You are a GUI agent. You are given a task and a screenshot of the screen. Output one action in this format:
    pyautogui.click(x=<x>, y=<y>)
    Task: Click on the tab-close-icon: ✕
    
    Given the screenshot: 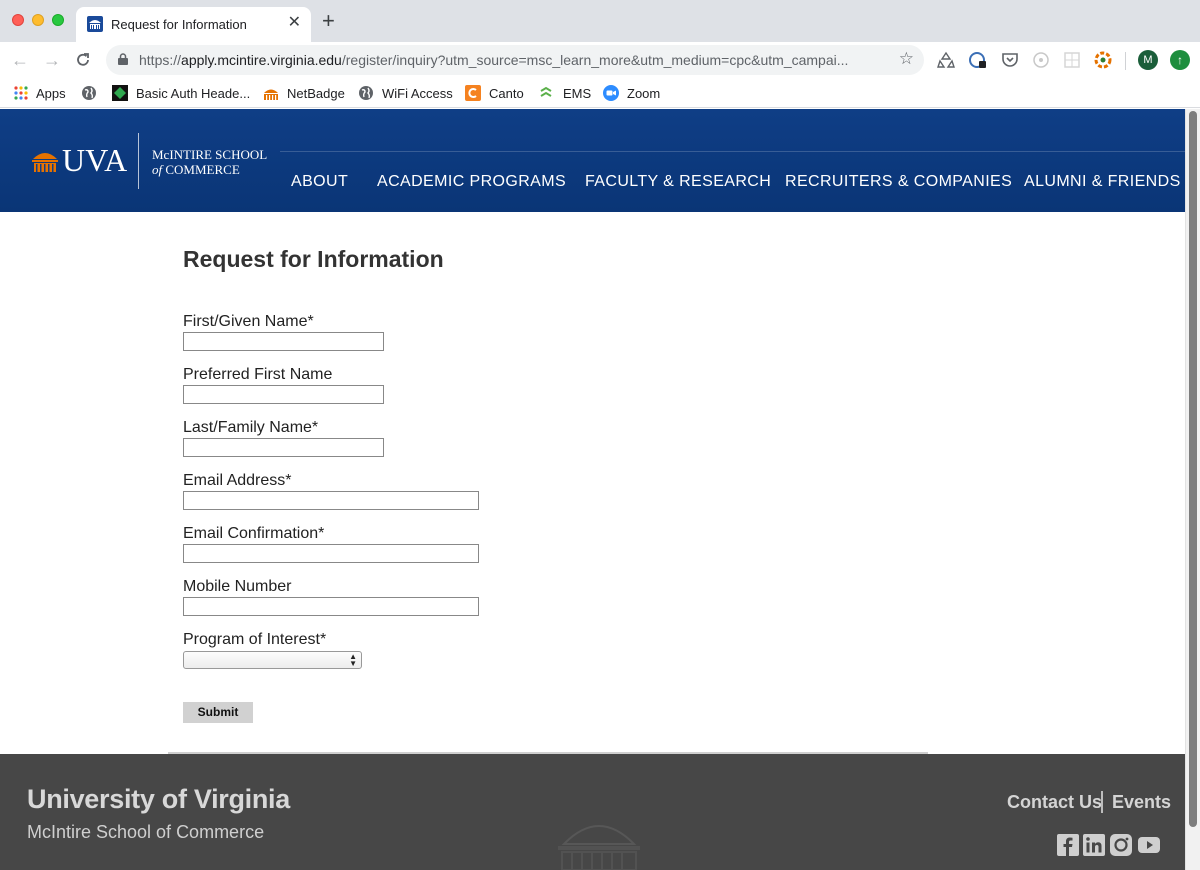 What is the action you would take?
    pyautogui.click(x=294, y=23)
    